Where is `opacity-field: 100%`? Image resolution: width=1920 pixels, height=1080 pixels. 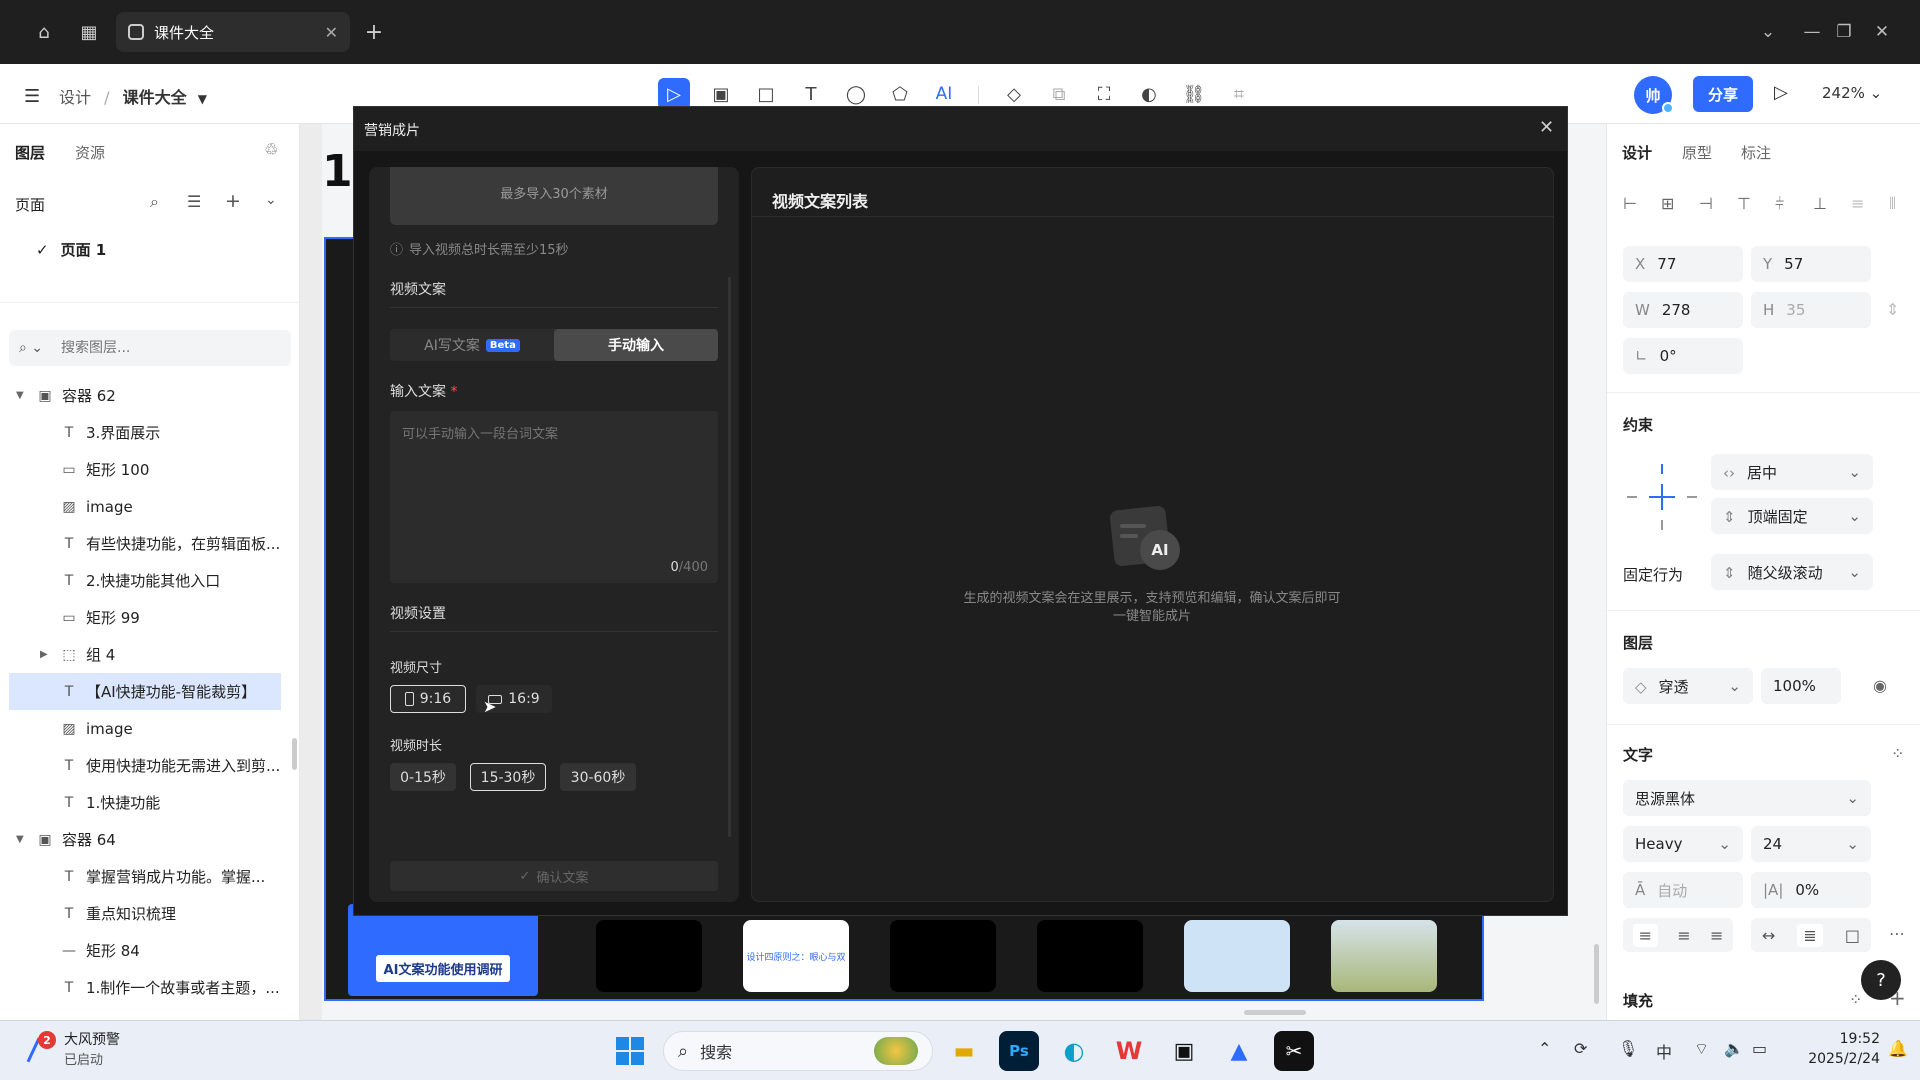 opacity-field: 100% is located at coordinates (1801, 686).